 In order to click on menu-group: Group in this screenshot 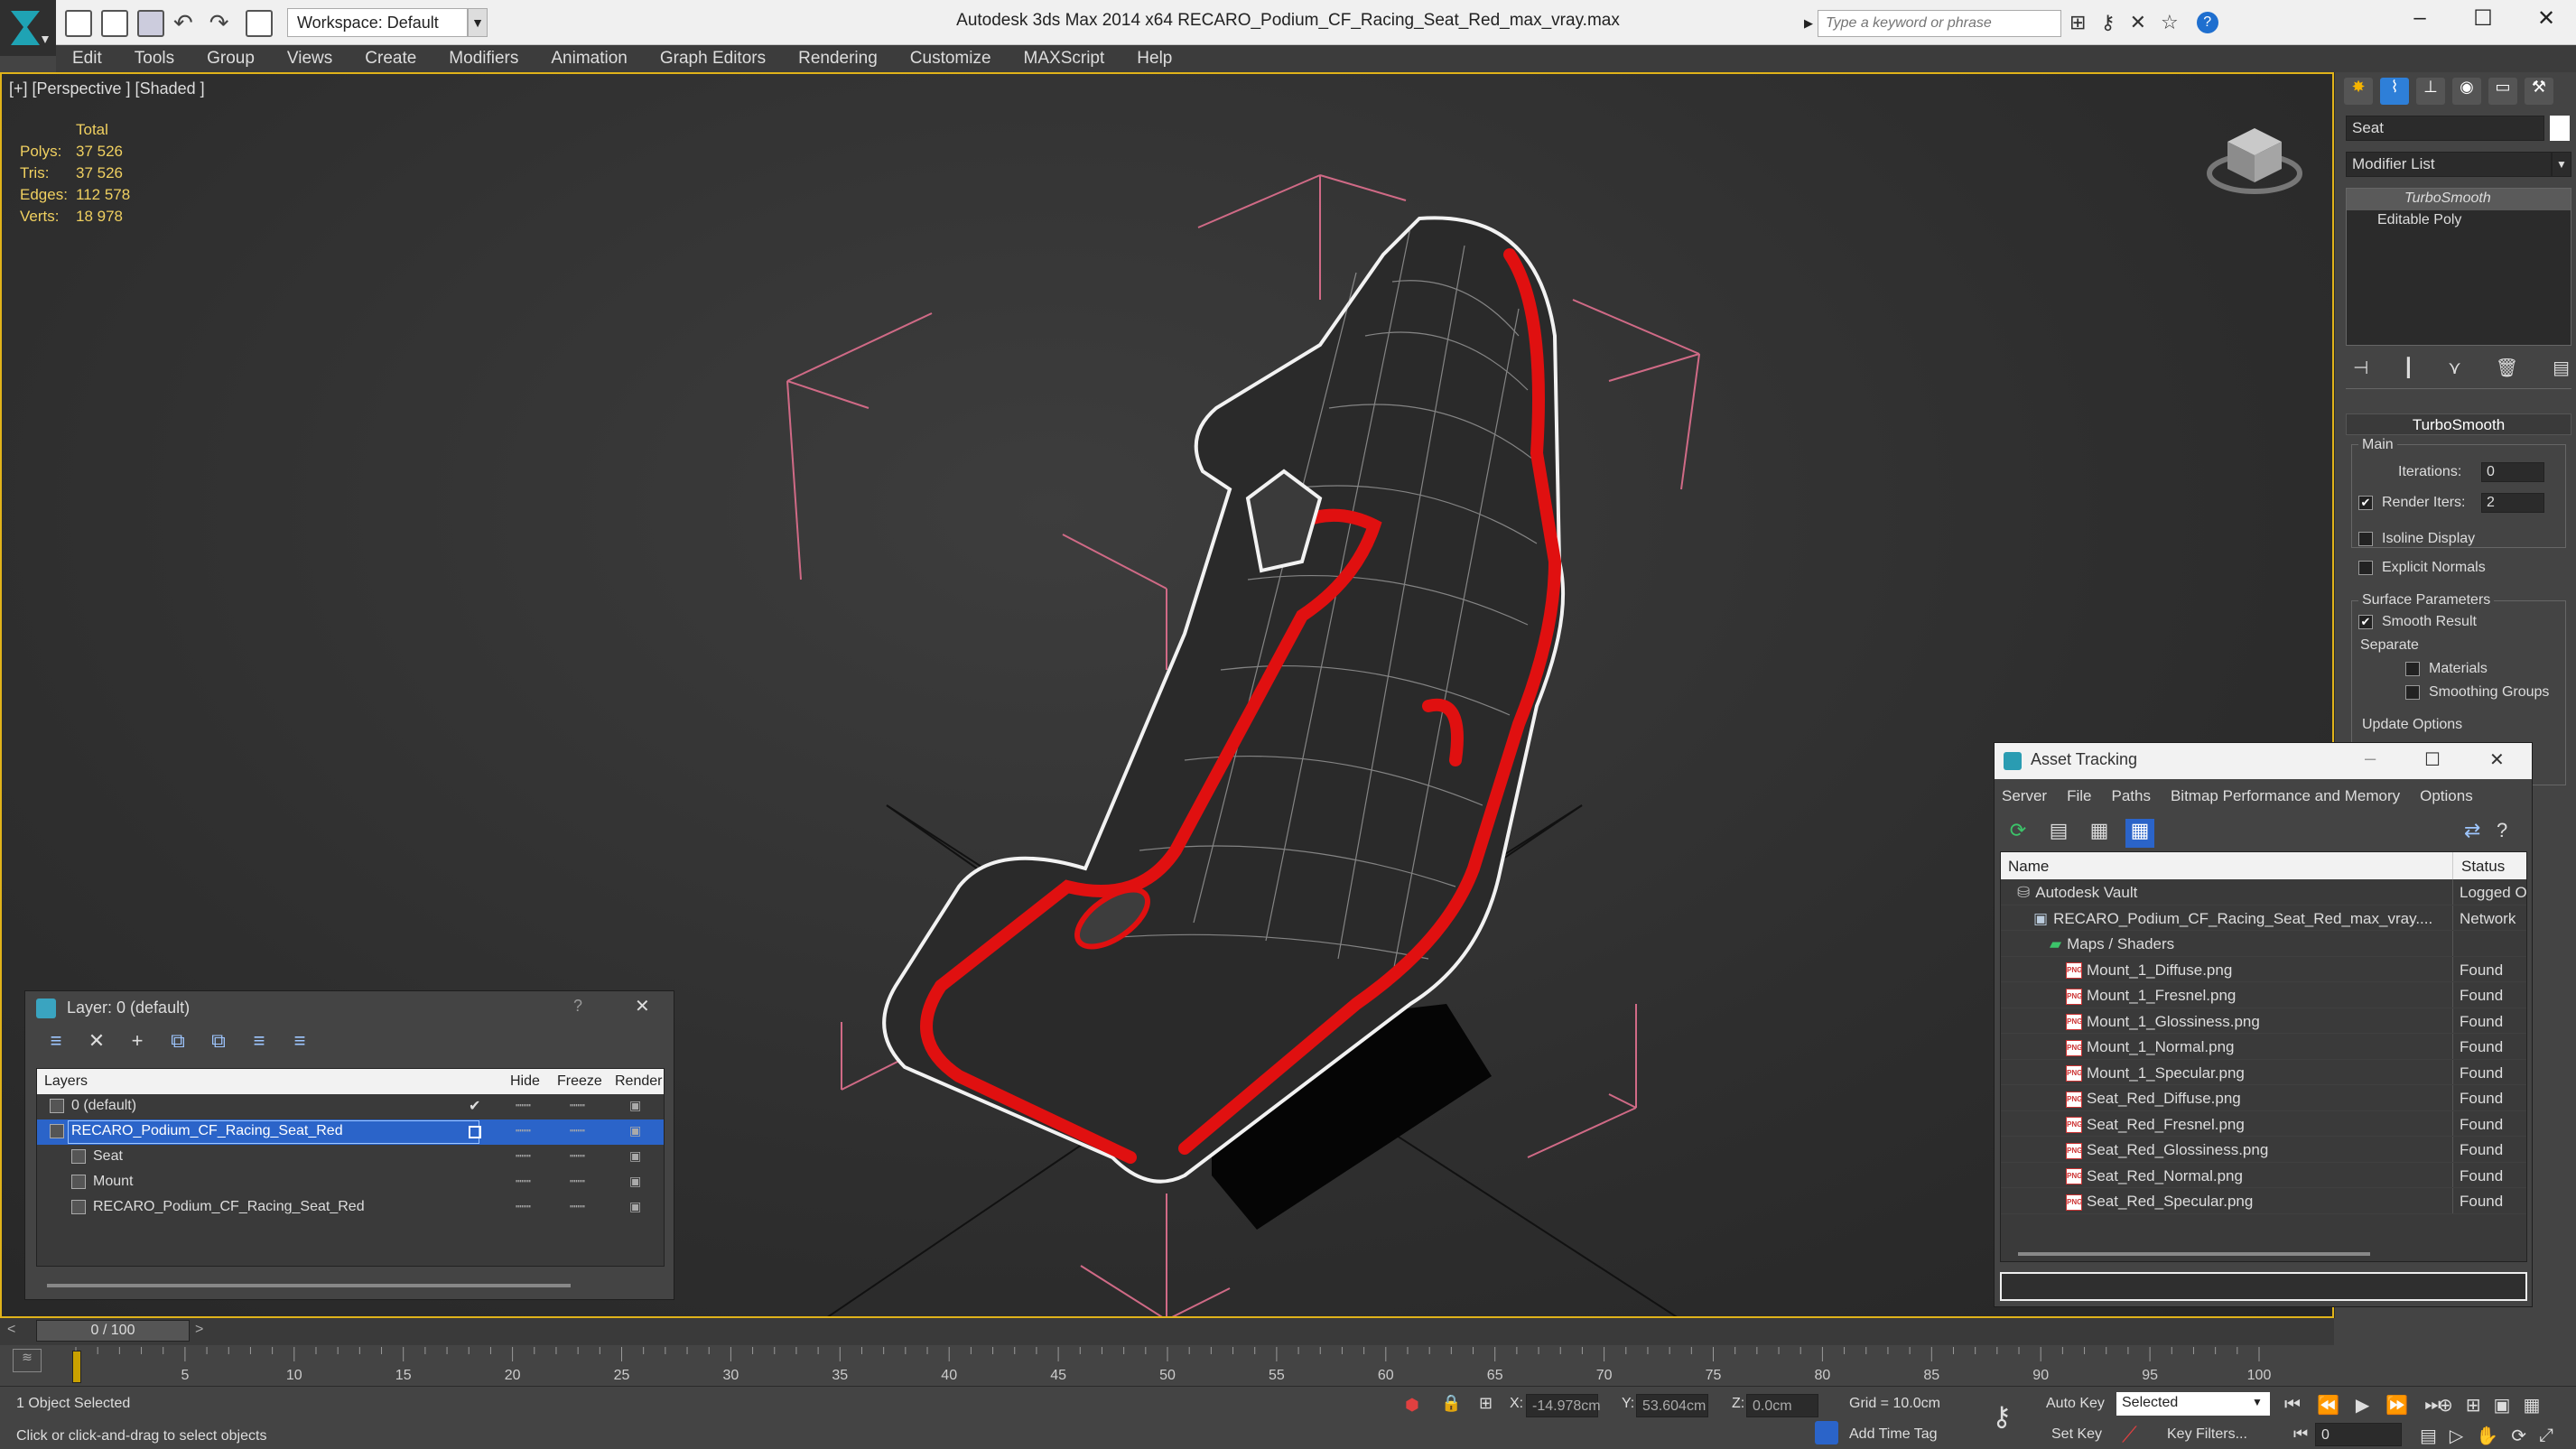, I will do `click(231, 59)`.